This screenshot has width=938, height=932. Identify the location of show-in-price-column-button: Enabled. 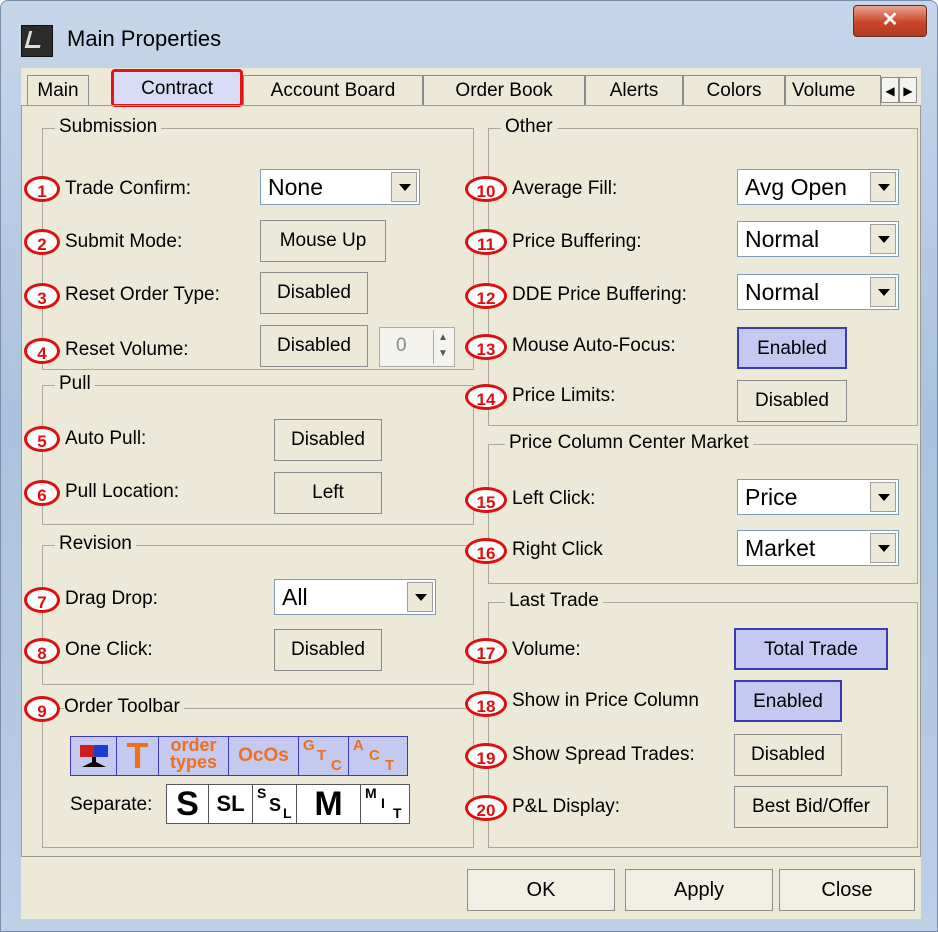
(788, 701).